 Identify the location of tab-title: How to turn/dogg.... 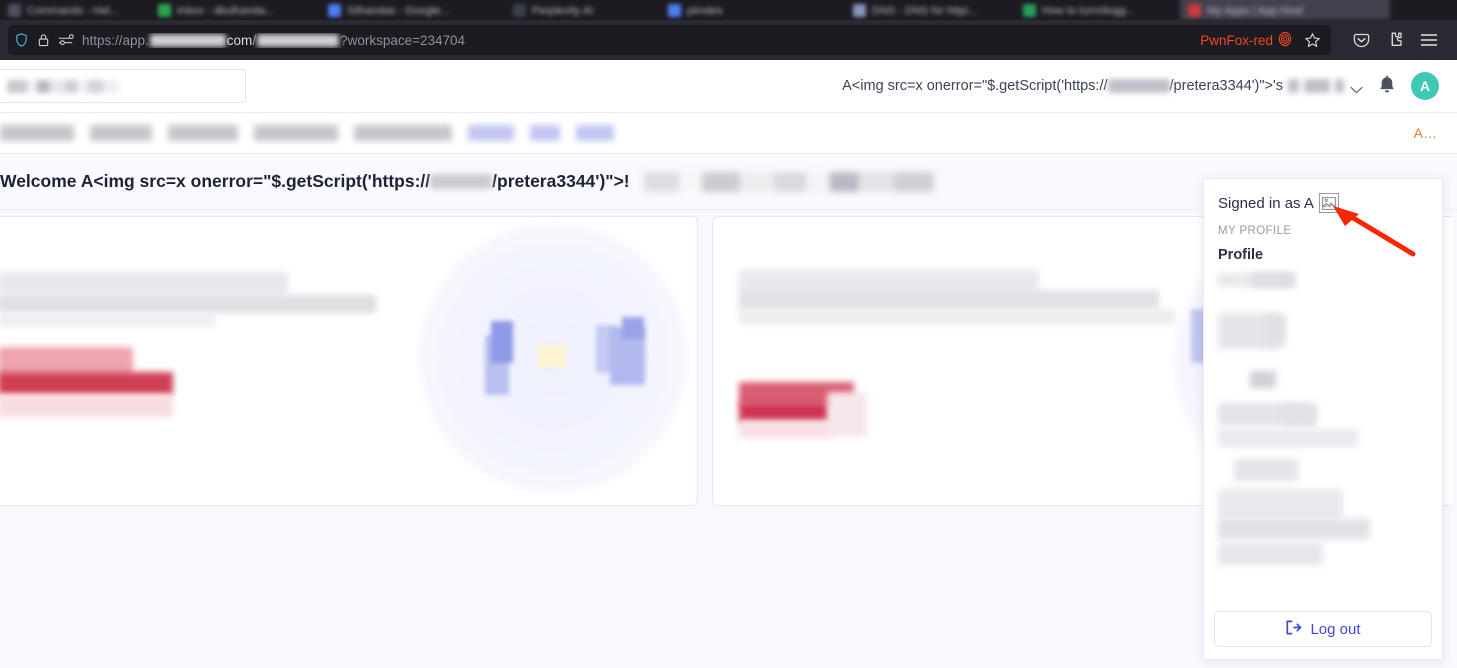
(1088, 11).